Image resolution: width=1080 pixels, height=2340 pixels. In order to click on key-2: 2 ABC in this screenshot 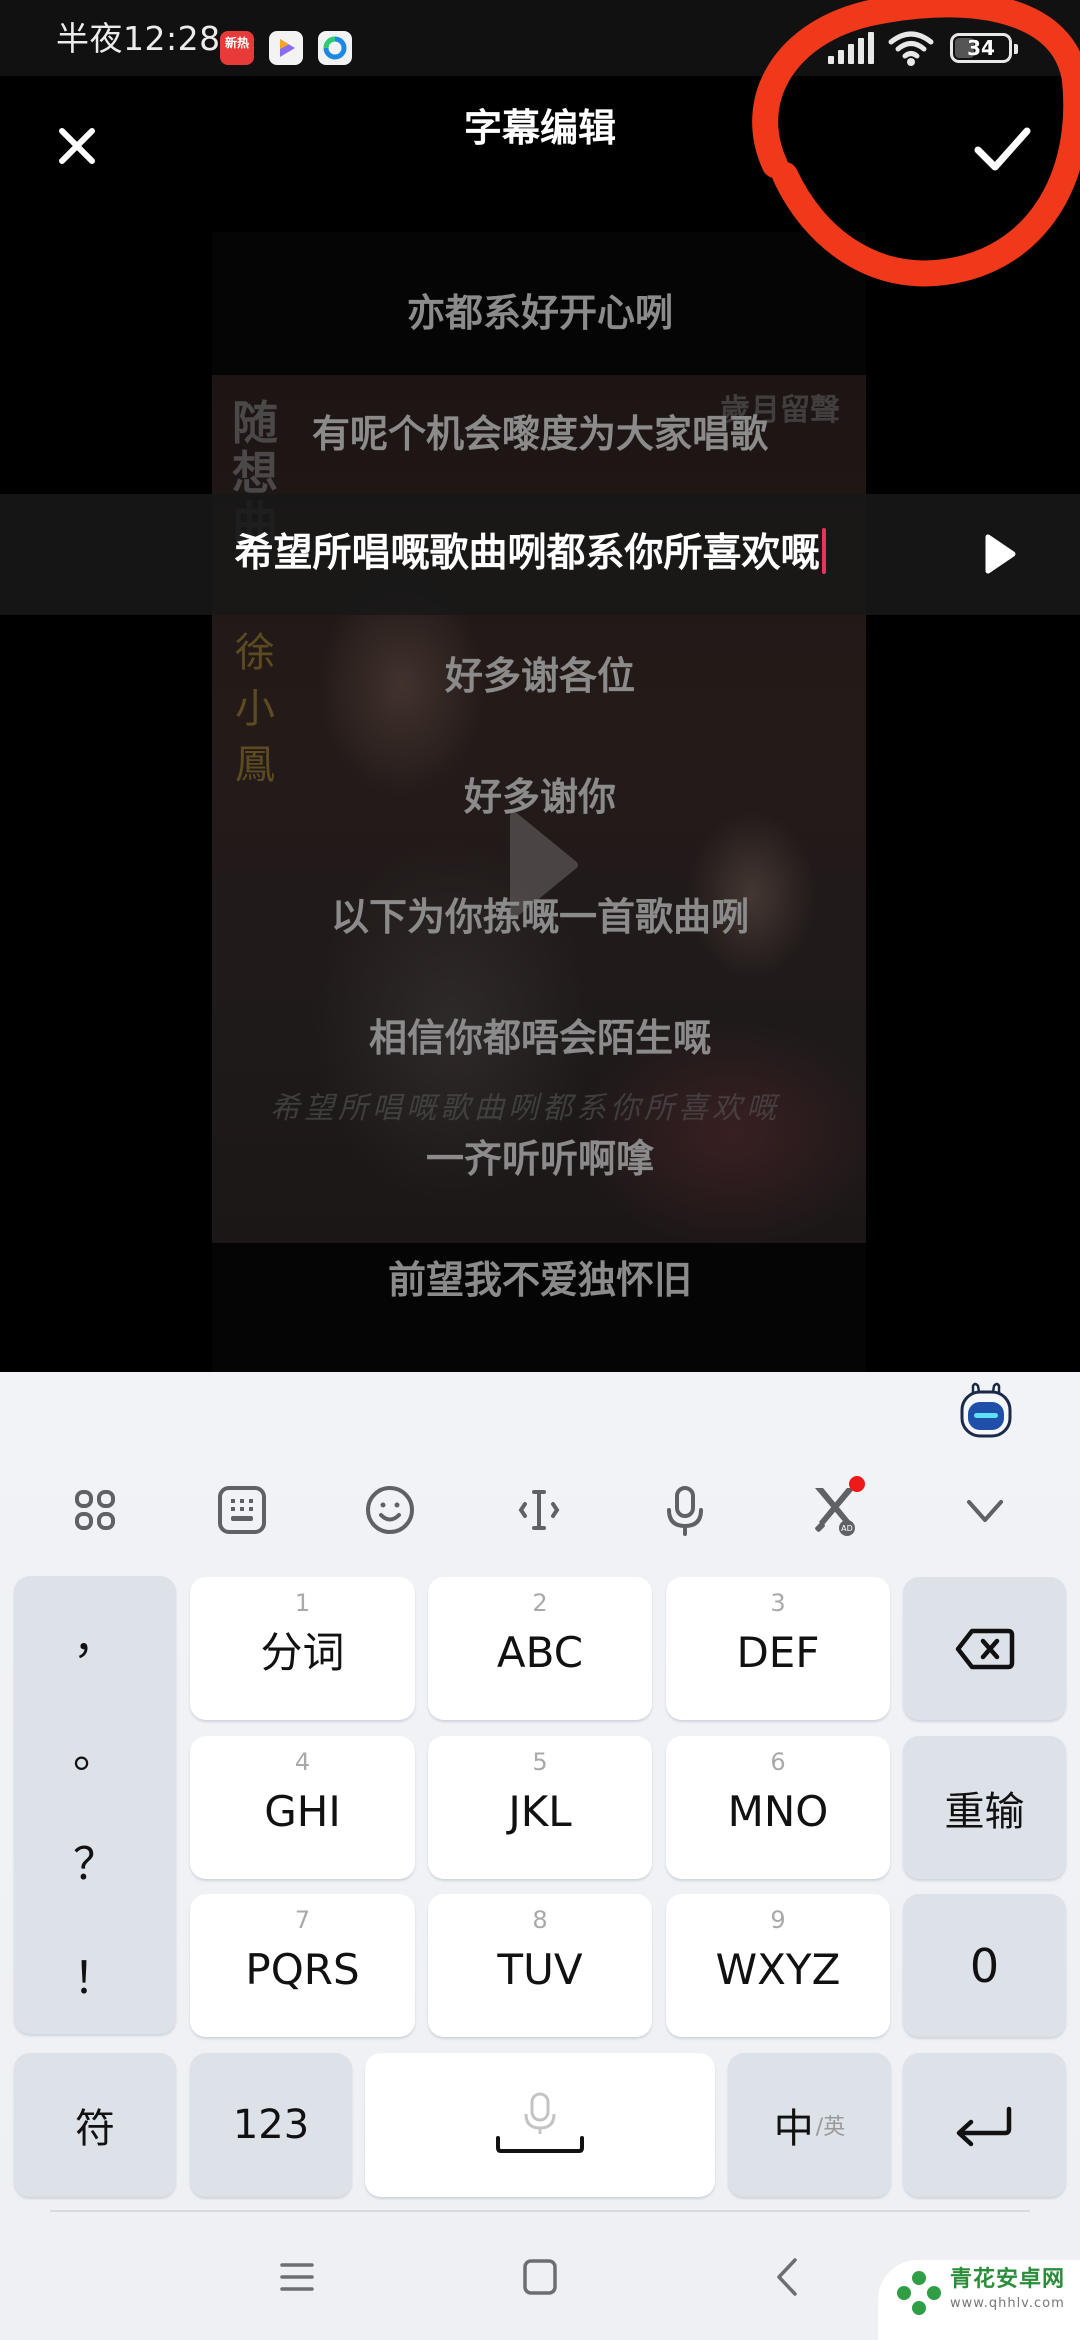, I will do `click(540, 1648)`.